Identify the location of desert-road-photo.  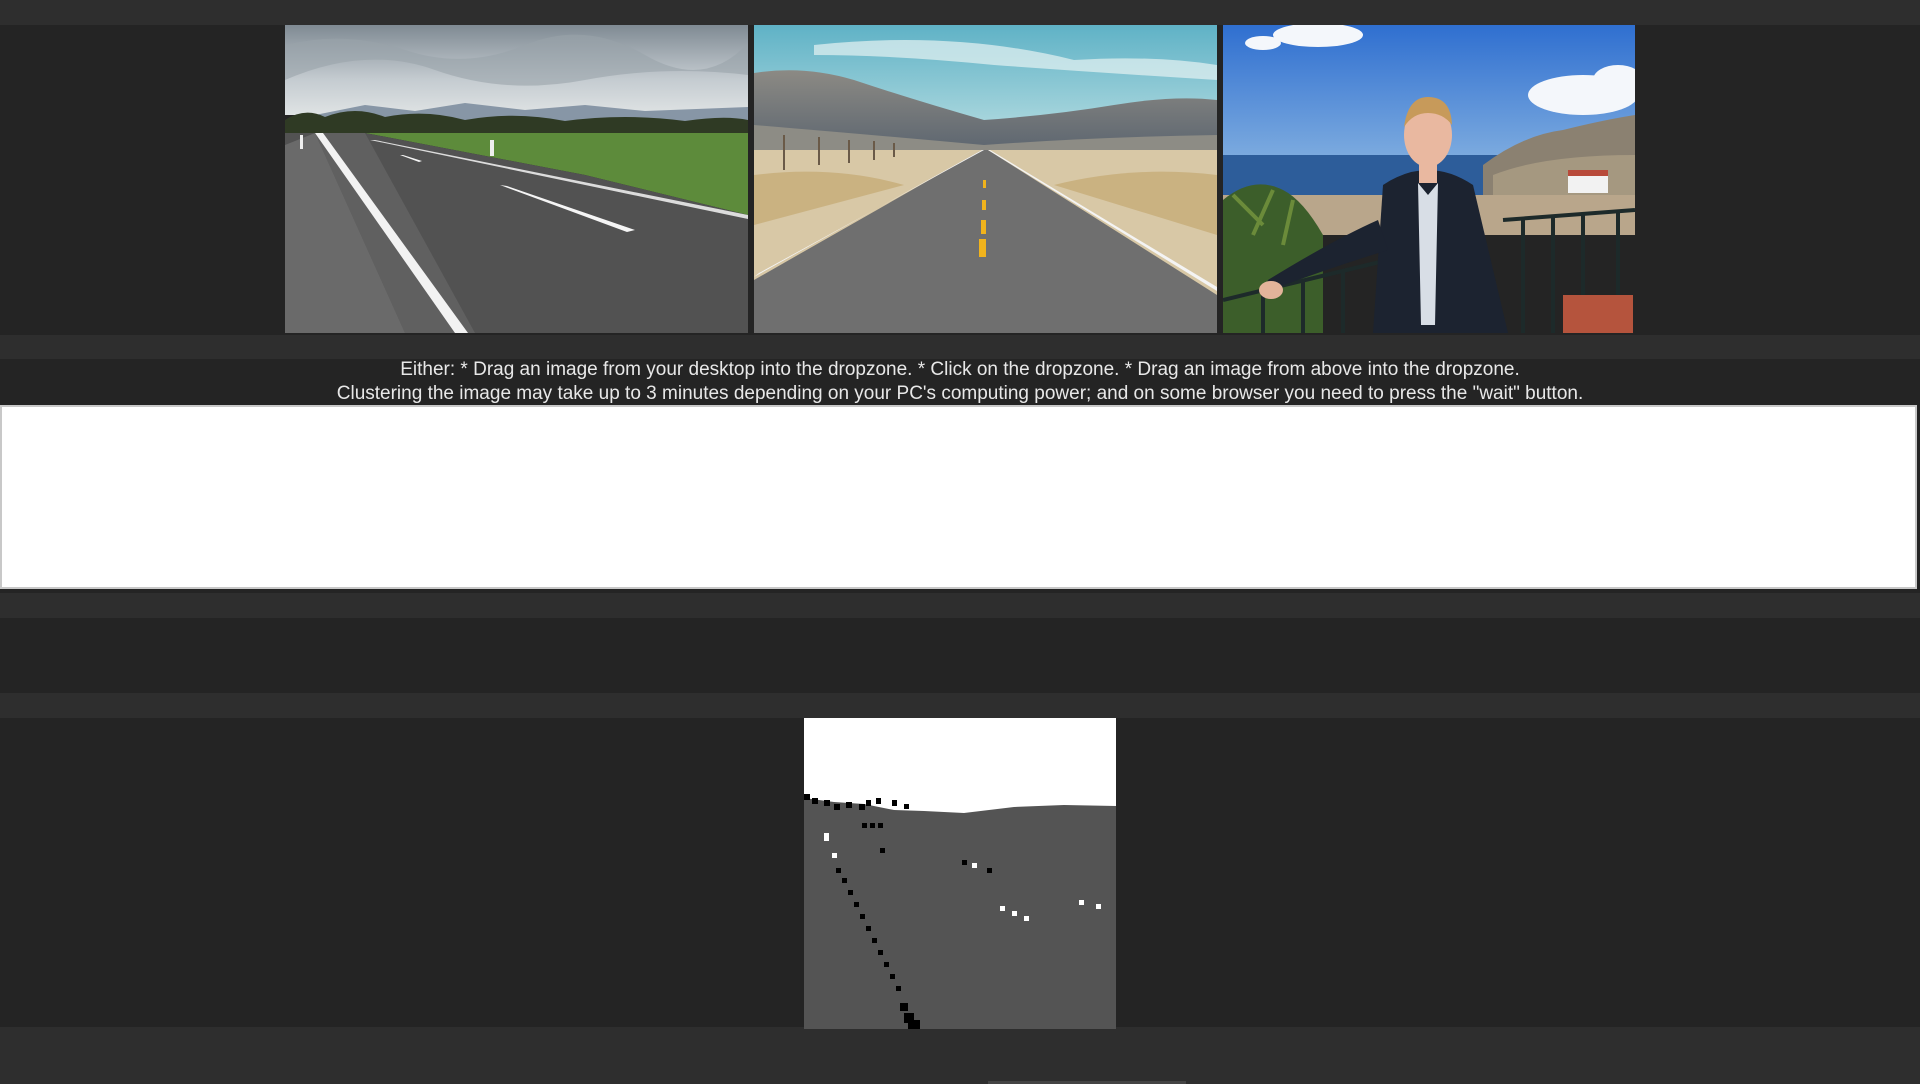
(985, 179).